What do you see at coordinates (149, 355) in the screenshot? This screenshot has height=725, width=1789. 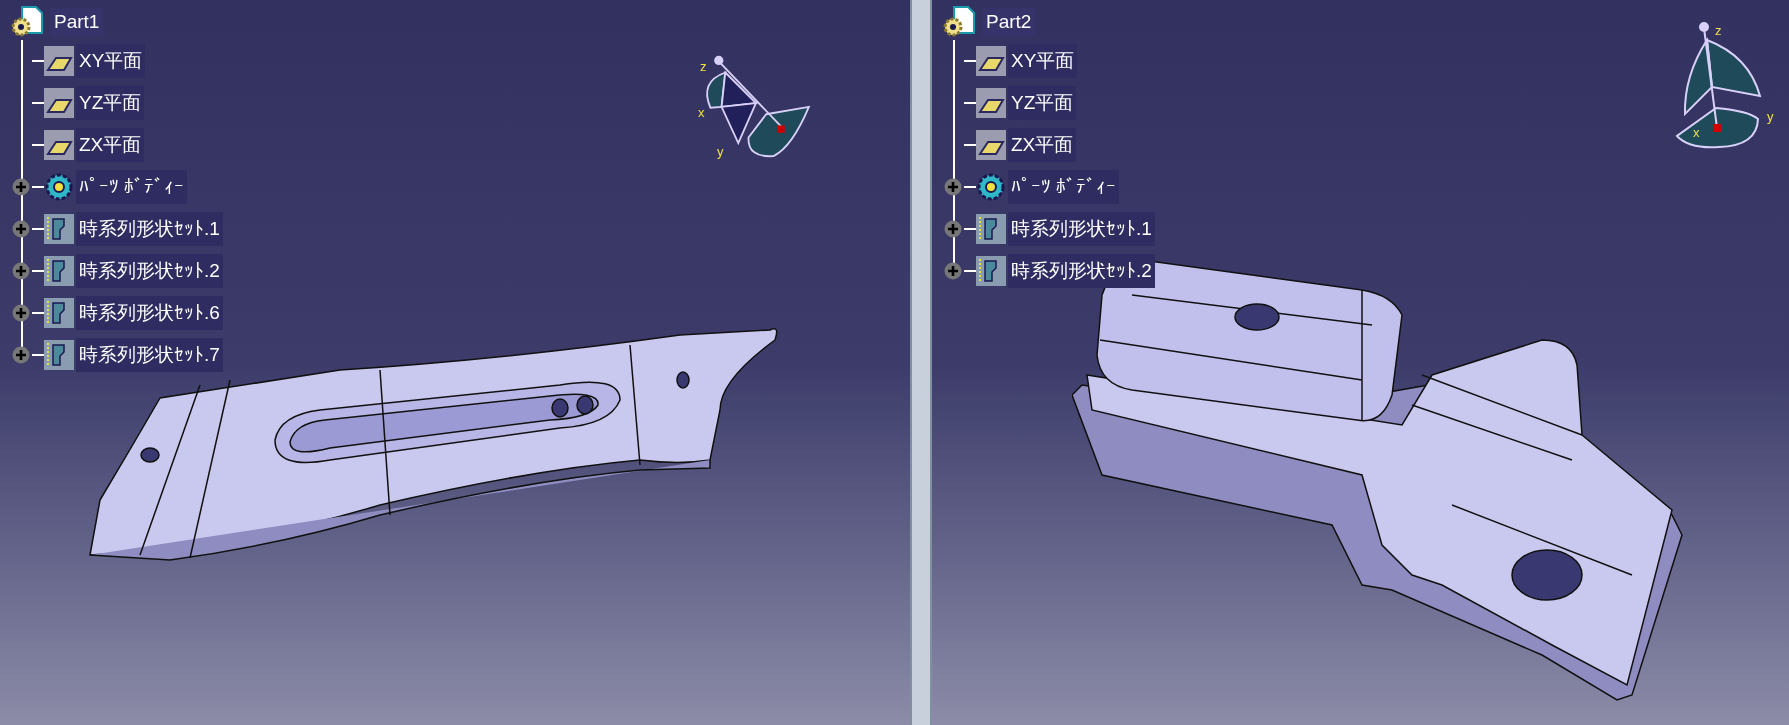 I see `tree-node-label: 時系列形状ｾｯﾄ.7` at bounding box center [149, 355].